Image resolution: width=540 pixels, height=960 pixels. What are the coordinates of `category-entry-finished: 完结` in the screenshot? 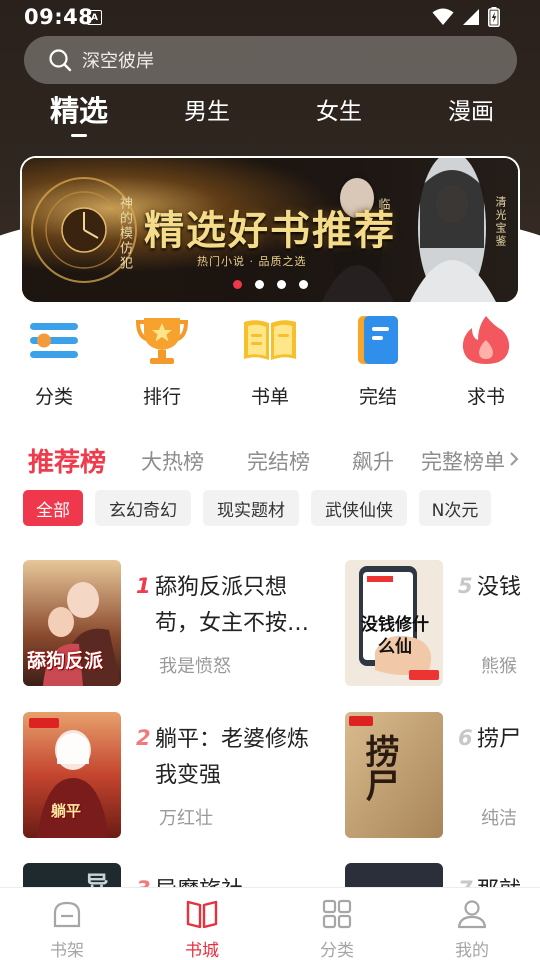 It's located at (378, 360).